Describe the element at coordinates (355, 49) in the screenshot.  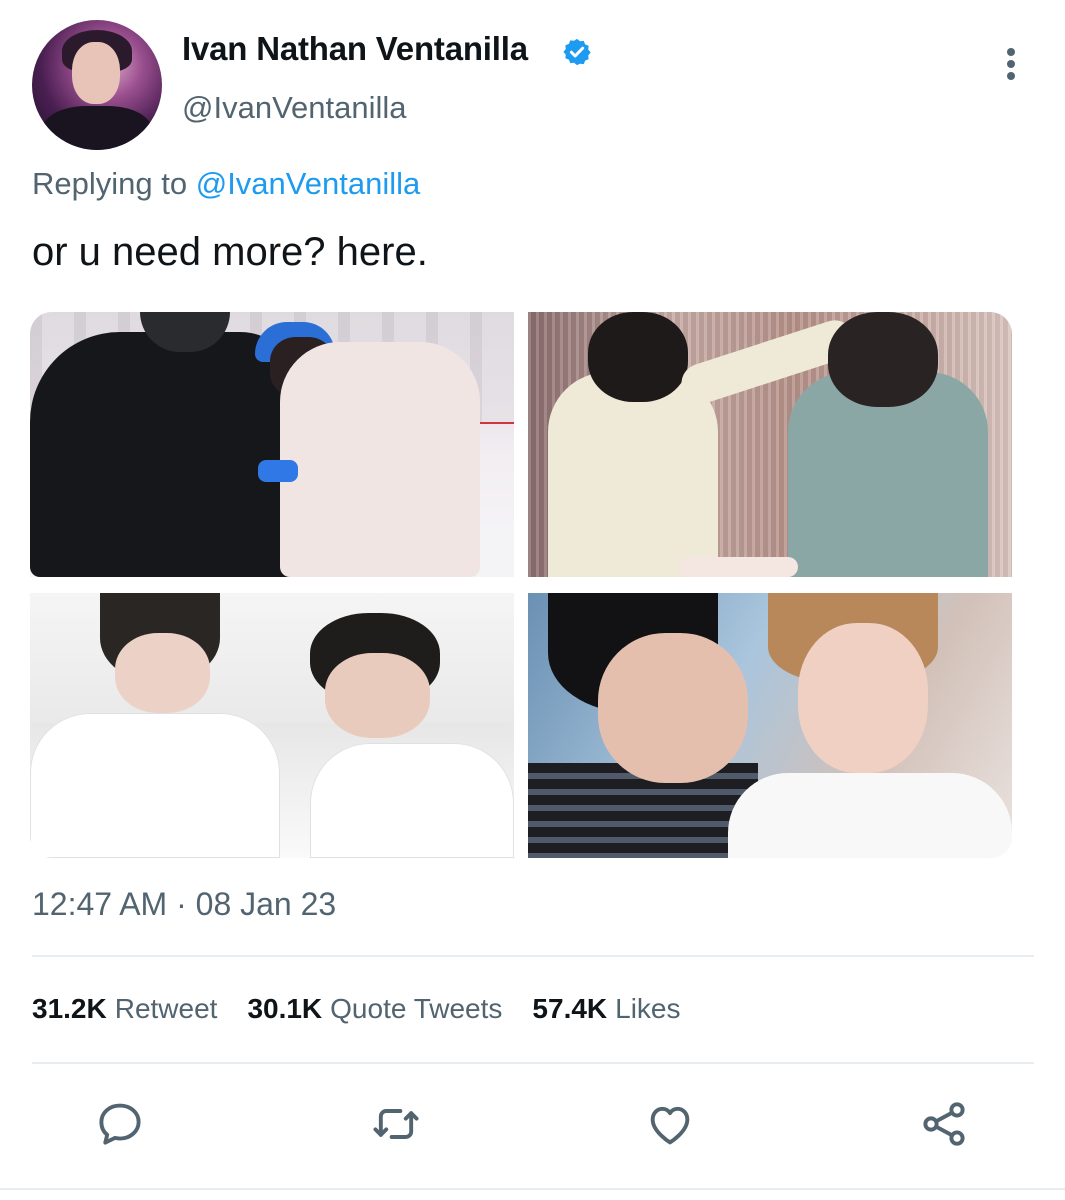
I see `author-display-name: Ivan Nathan Ventanilla` at that location.